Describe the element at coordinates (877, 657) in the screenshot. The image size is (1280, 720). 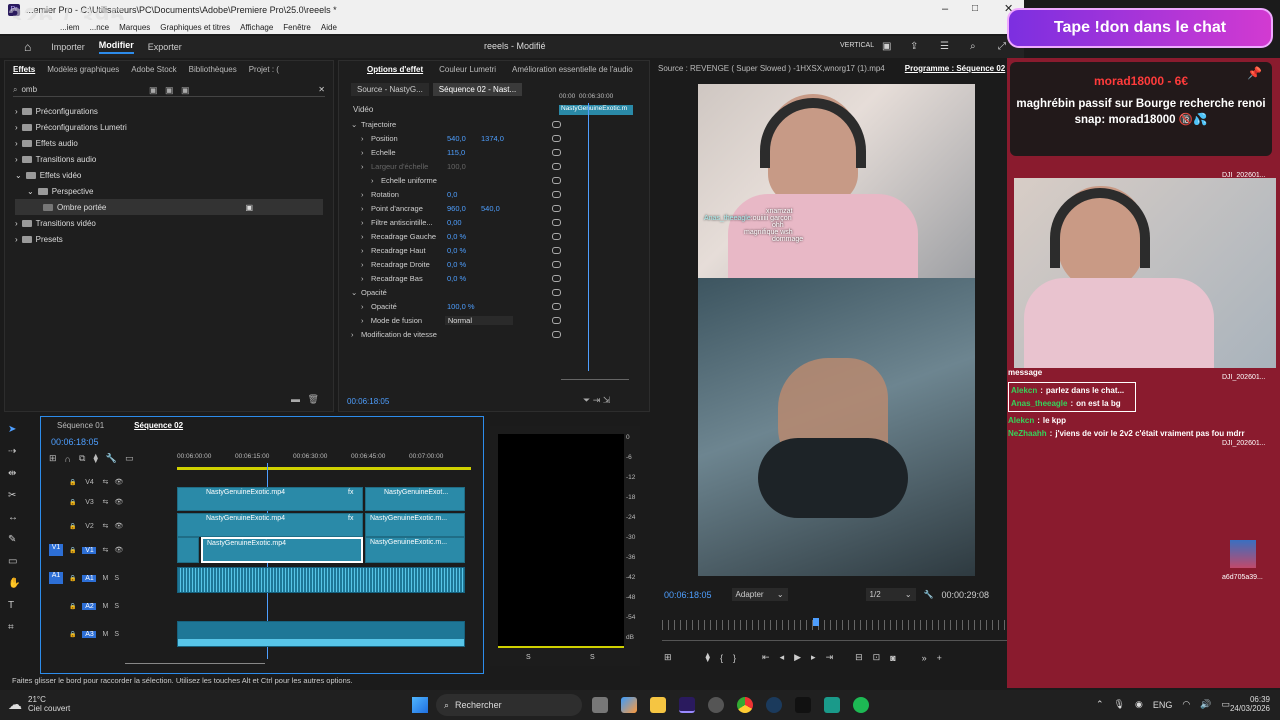
I see `extract-icon: ⊡` at that location.